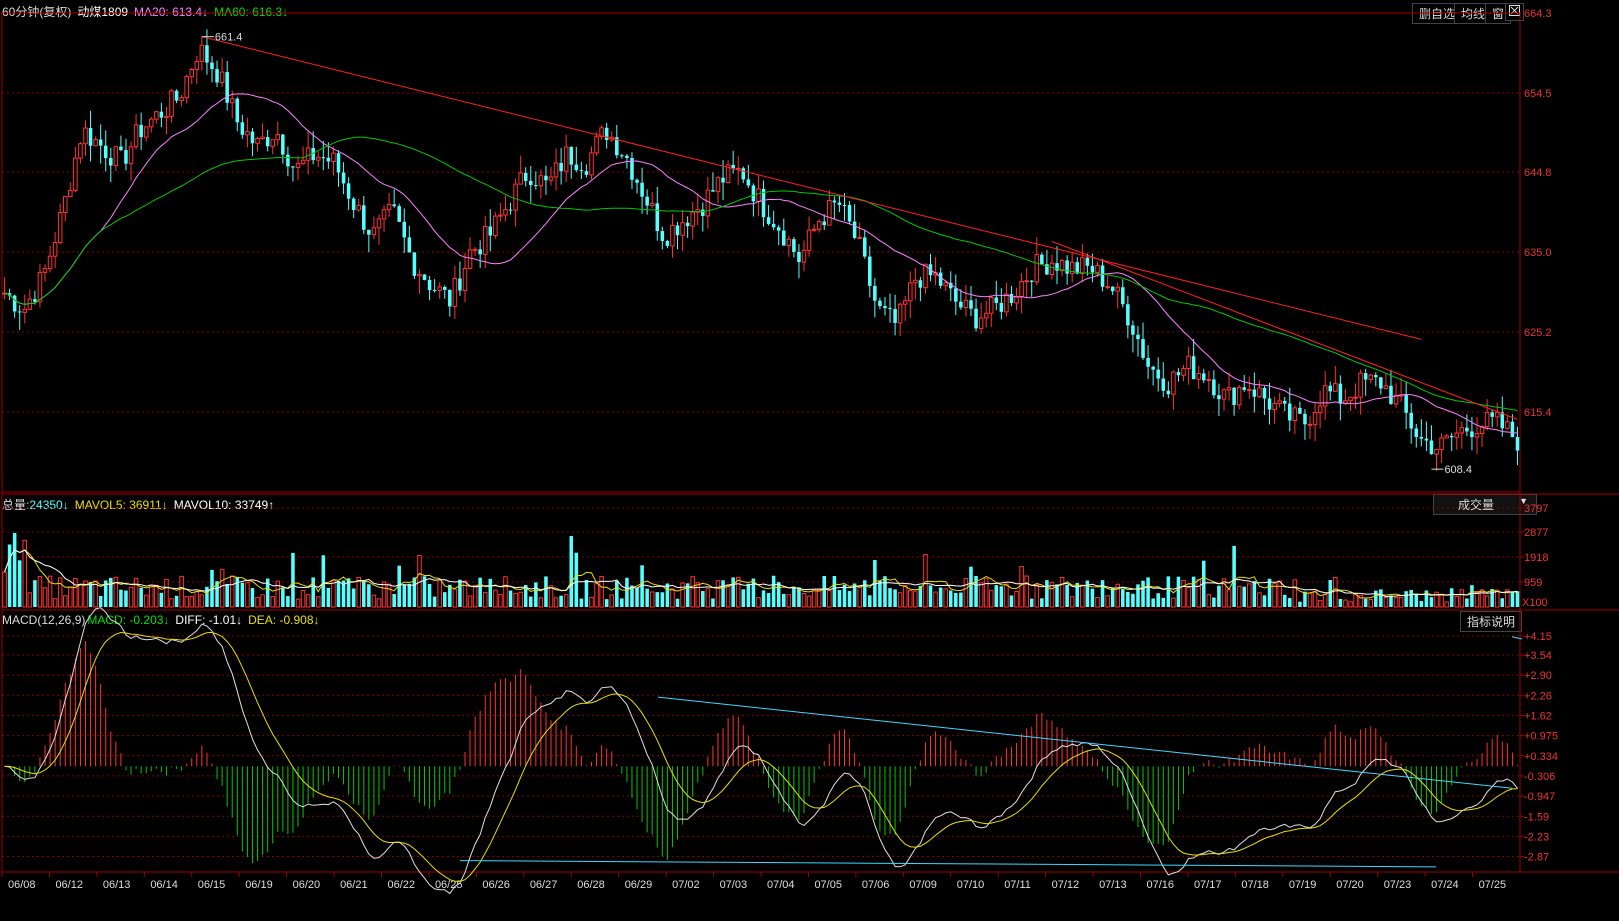 Image resolution: width=1619 pixels, height=921 pixels. Describe the element at coordinates (212, 885) in the screenshot. I see `date-label: 06/15` at that location.